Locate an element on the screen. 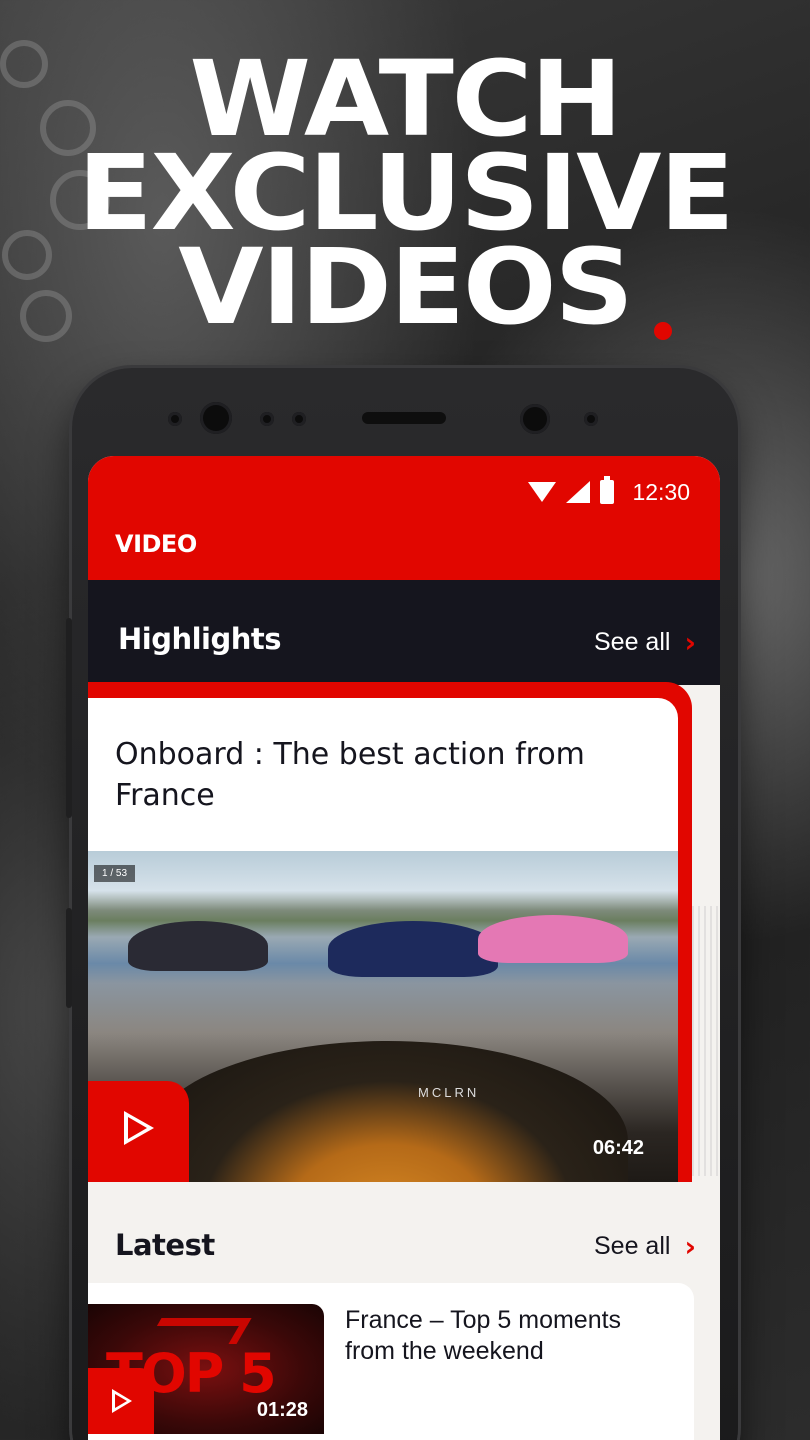  decorative-stripes is located at coordinates (706, 1041).